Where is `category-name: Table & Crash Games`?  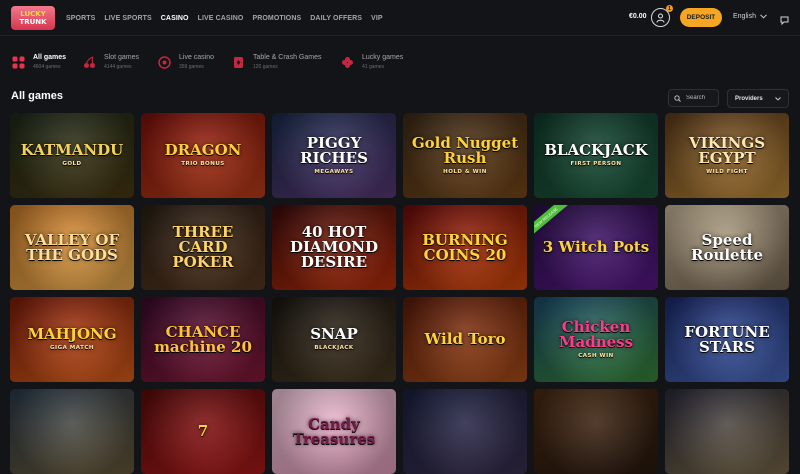
category-name: Table & Crash Games is located at coordinates (287, 57).